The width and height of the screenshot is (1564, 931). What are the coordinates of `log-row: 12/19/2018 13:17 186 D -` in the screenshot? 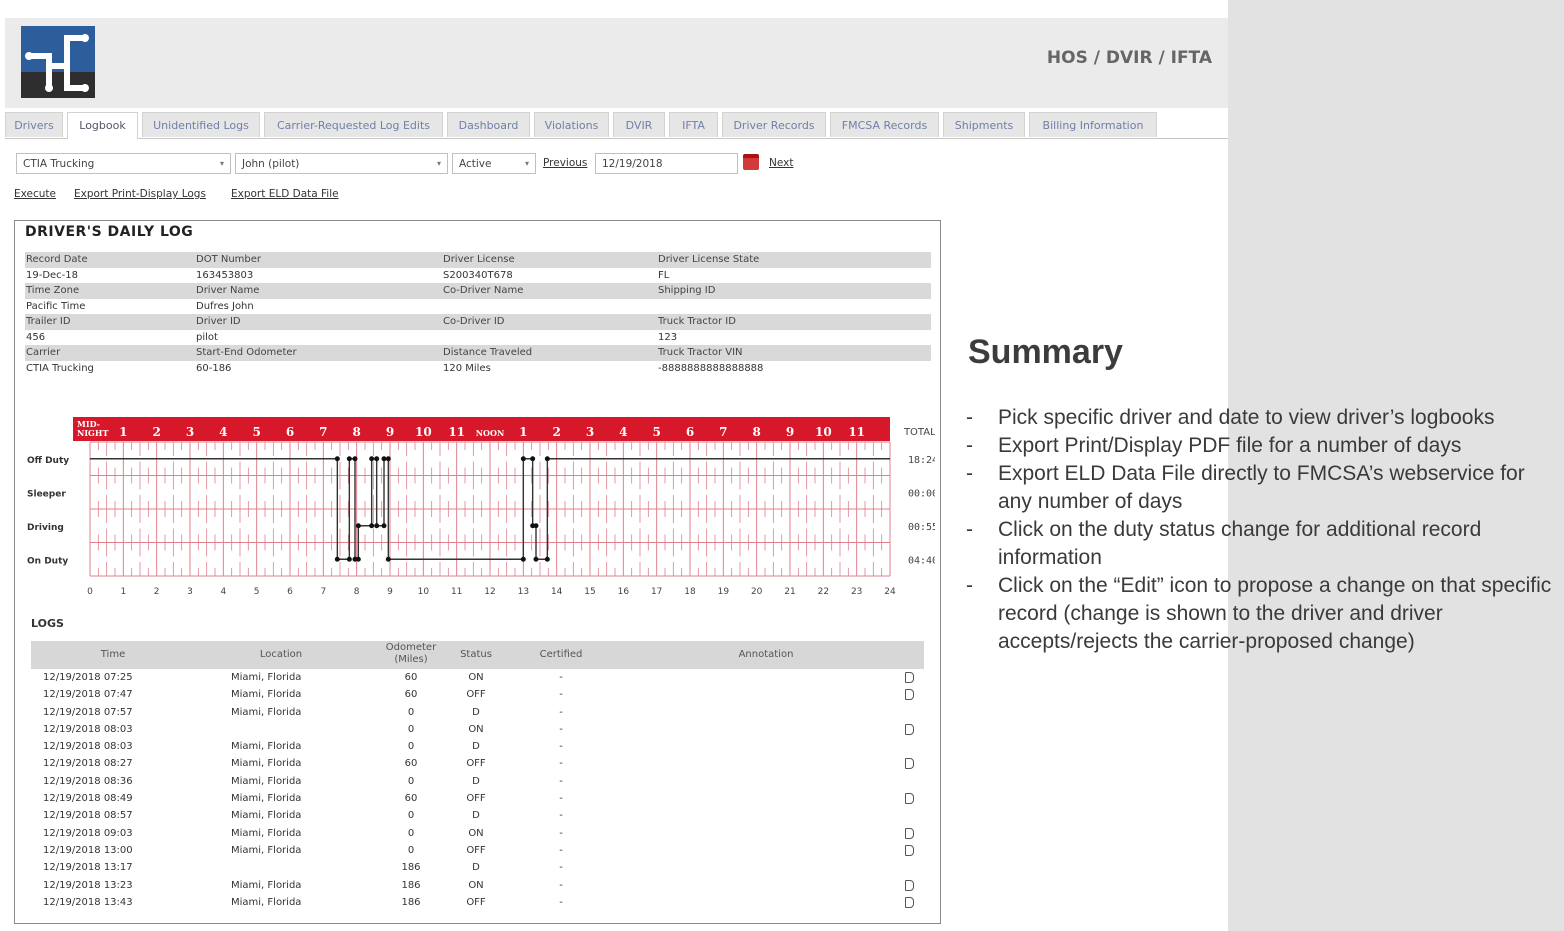 It's located at (477, 867).